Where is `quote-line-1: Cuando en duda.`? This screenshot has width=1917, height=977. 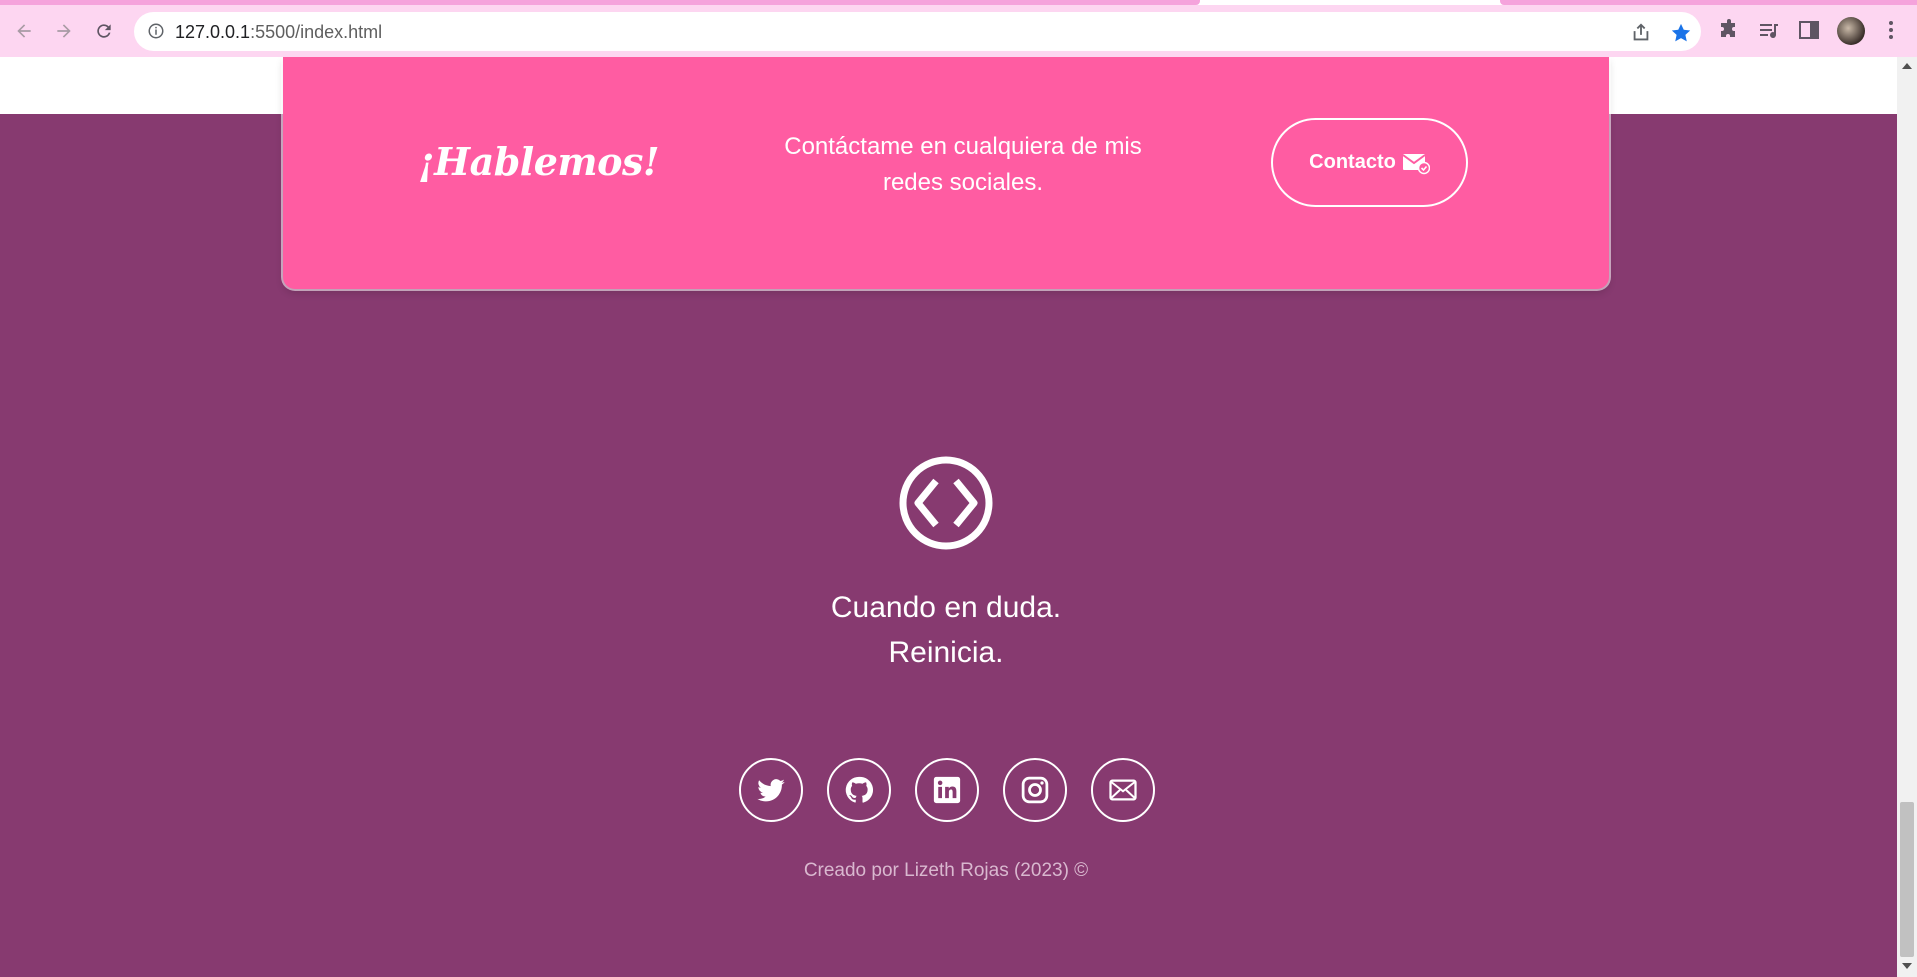
quote-line-1: Cuando en duda. is located at coordinates (946, 607).